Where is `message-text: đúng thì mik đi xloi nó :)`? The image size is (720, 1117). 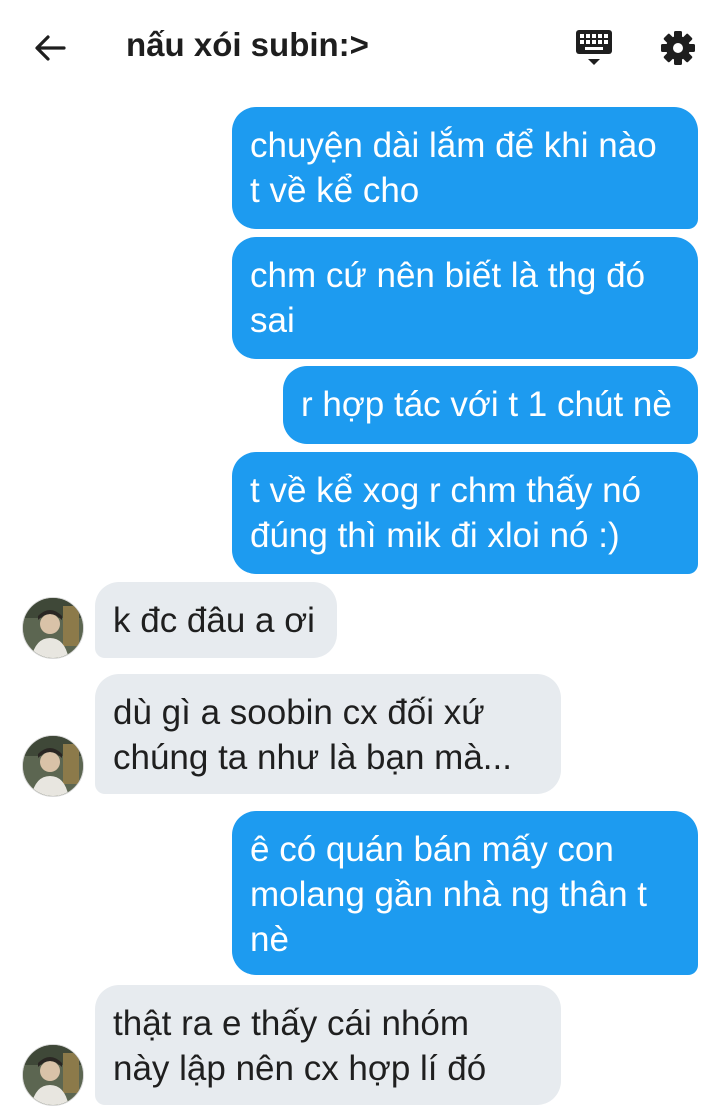 message-text: đúng thì mik đi xloi nó :) is located at coordinates (435, 535).